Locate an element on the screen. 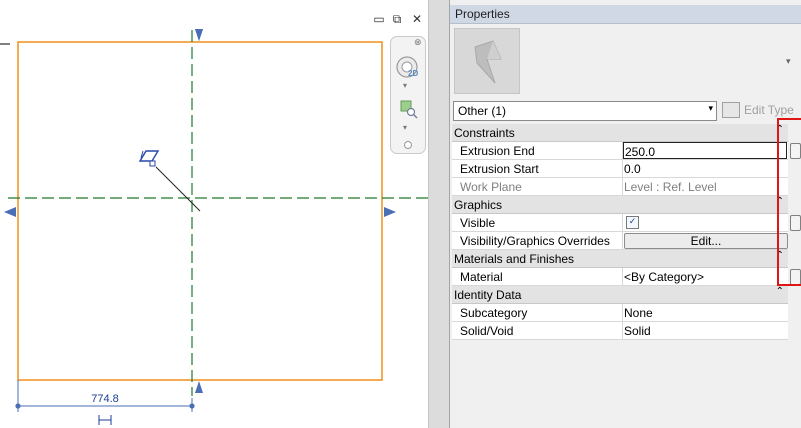 This screenshot has height=428, width=801. row-work-plane: Work Plane Level : Ref. Level is located at coordinates (620, 187).